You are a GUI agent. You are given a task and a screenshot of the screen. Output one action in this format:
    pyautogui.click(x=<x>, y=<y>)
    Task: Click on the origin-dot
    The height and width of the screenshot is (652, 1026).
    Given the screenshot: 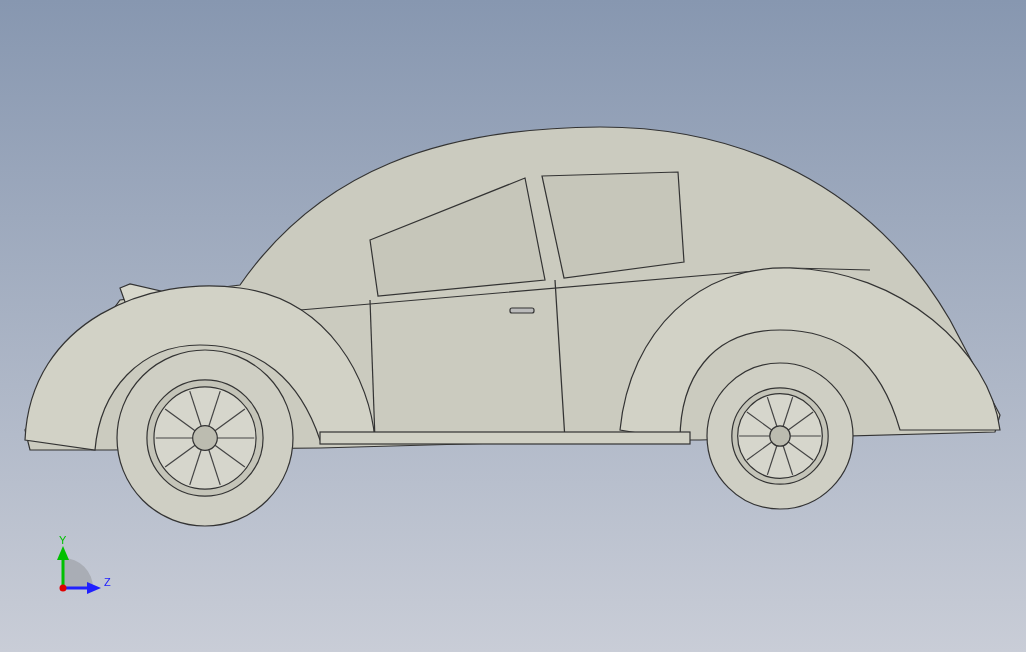 What is the action you would take?
    pyautogui.click(x=63, y=588)
    